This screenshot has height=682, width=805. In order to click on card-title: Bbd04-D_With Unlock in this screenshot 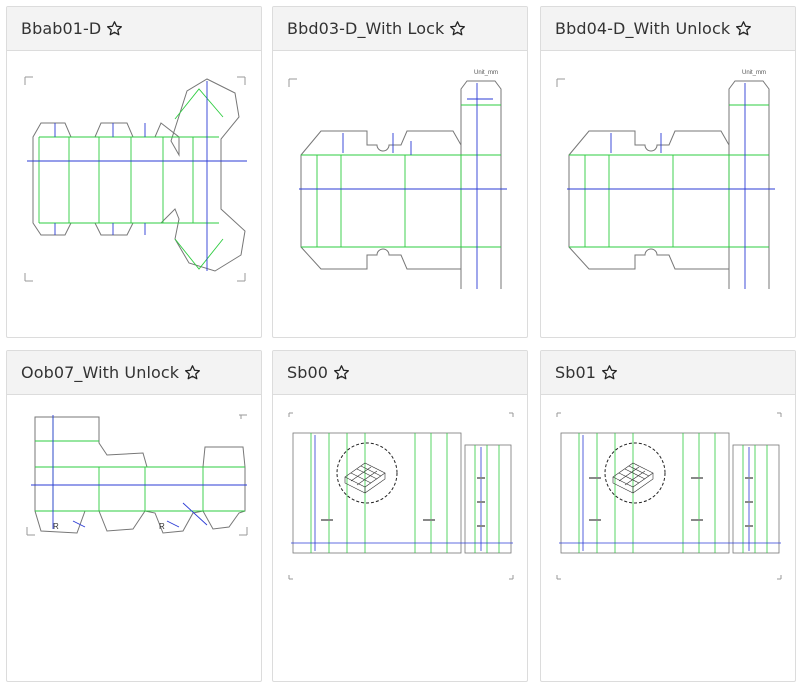, I will do `click(643, 28)`.